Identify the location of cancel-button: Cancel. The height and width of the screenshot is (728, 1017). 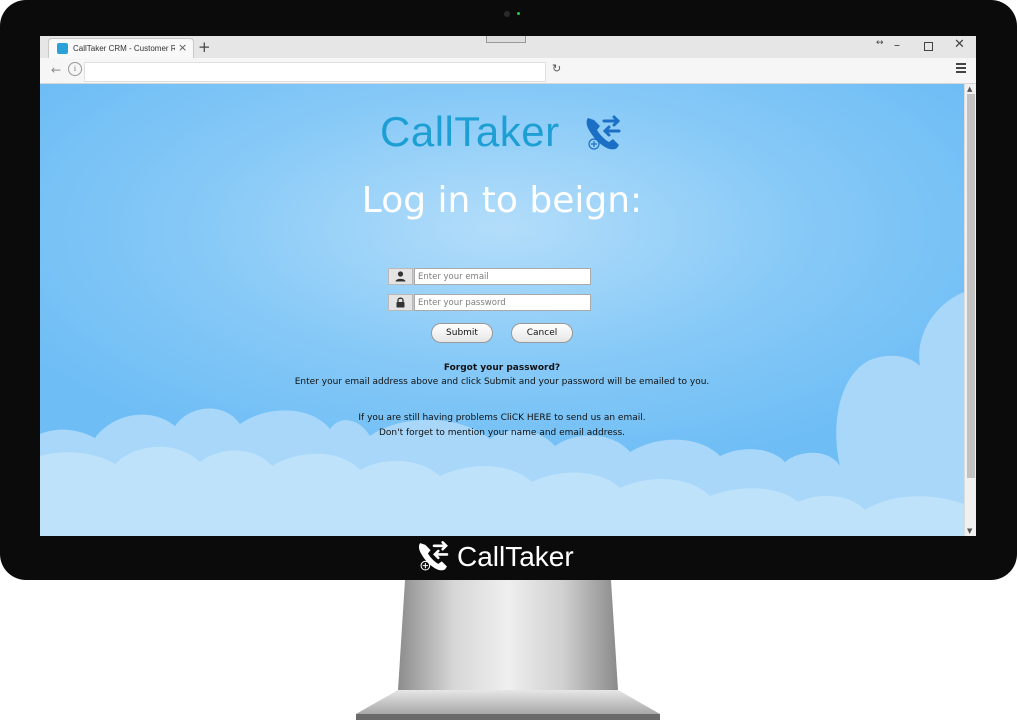
(542, 333).